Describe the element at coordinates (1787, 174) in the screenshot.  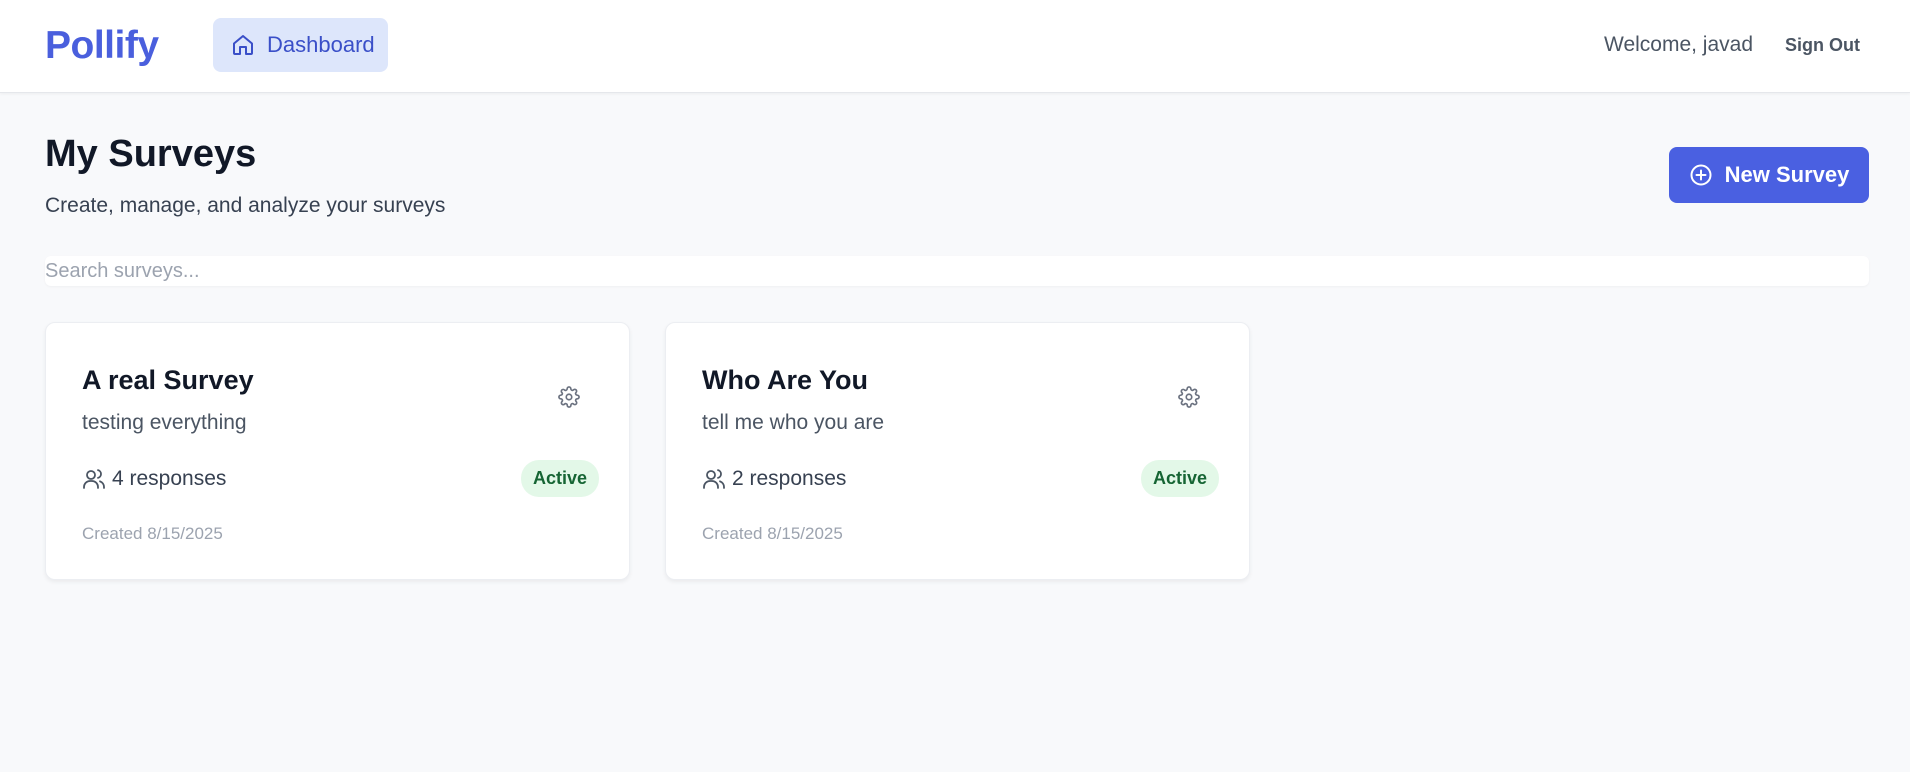
I see `new-survey-label: New Survey` at that location.